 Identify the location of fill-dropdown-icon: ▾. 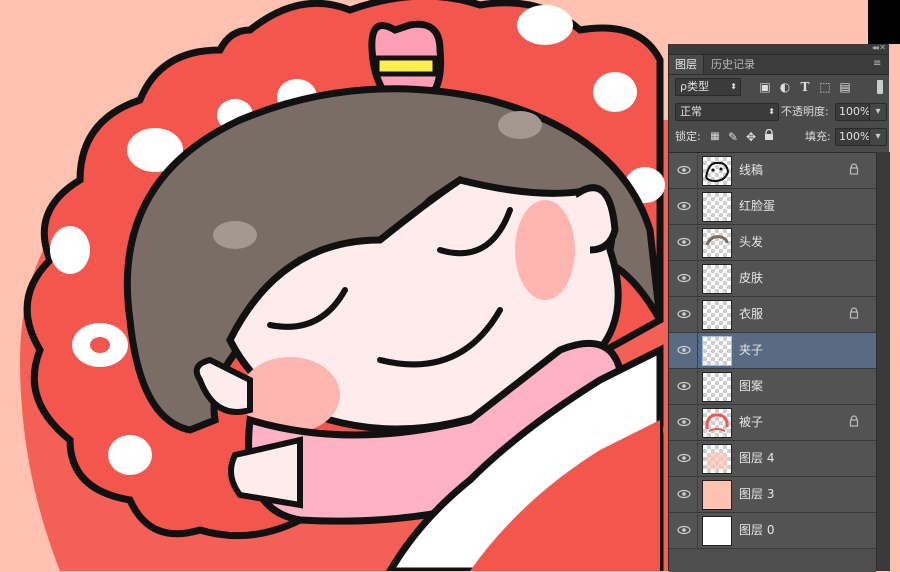
(878, 137).